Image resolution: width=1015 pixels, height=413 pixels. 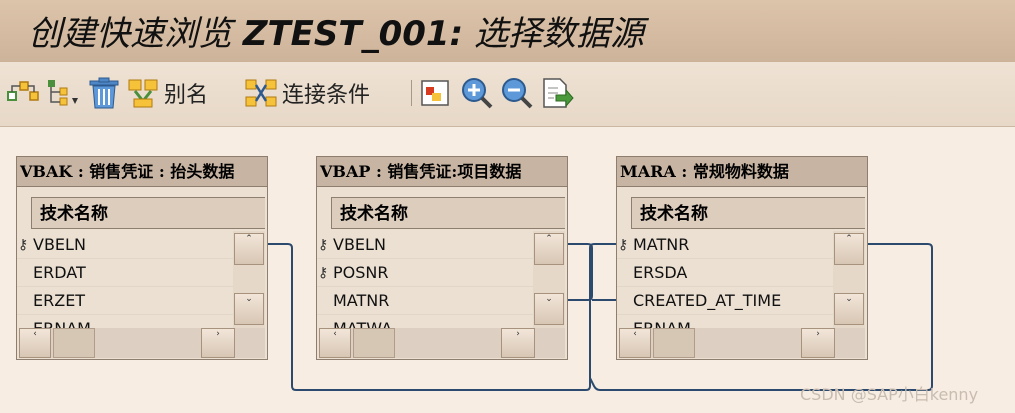 I want to click on field-list: ⚷VBELN ERDAT ERZET ERNAM, so click(x=125, y=279).